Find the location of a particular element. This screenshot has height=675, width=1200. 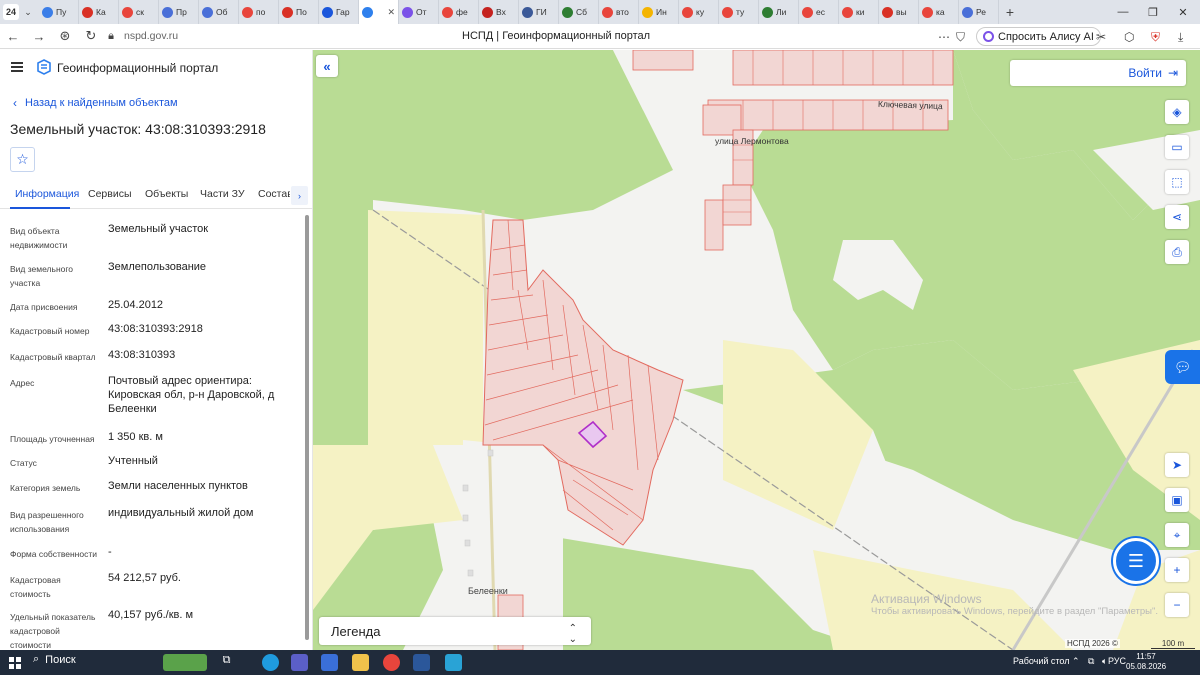

tray-chevron-icon: ⌃ is located at coordinates (1076, 661).